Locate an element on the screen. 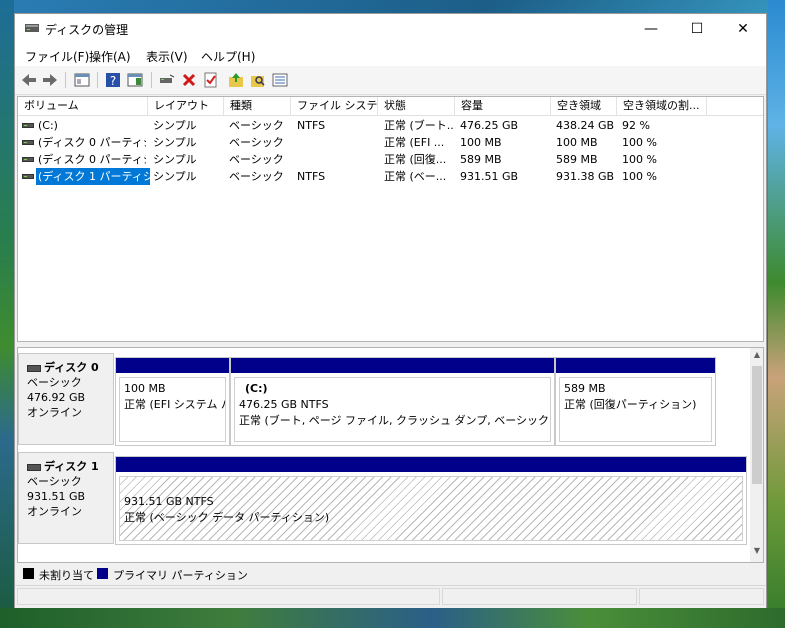 The image size is (785, 628). partition-size: 931.51 GB NTFS is located at coordinates (169, 501).